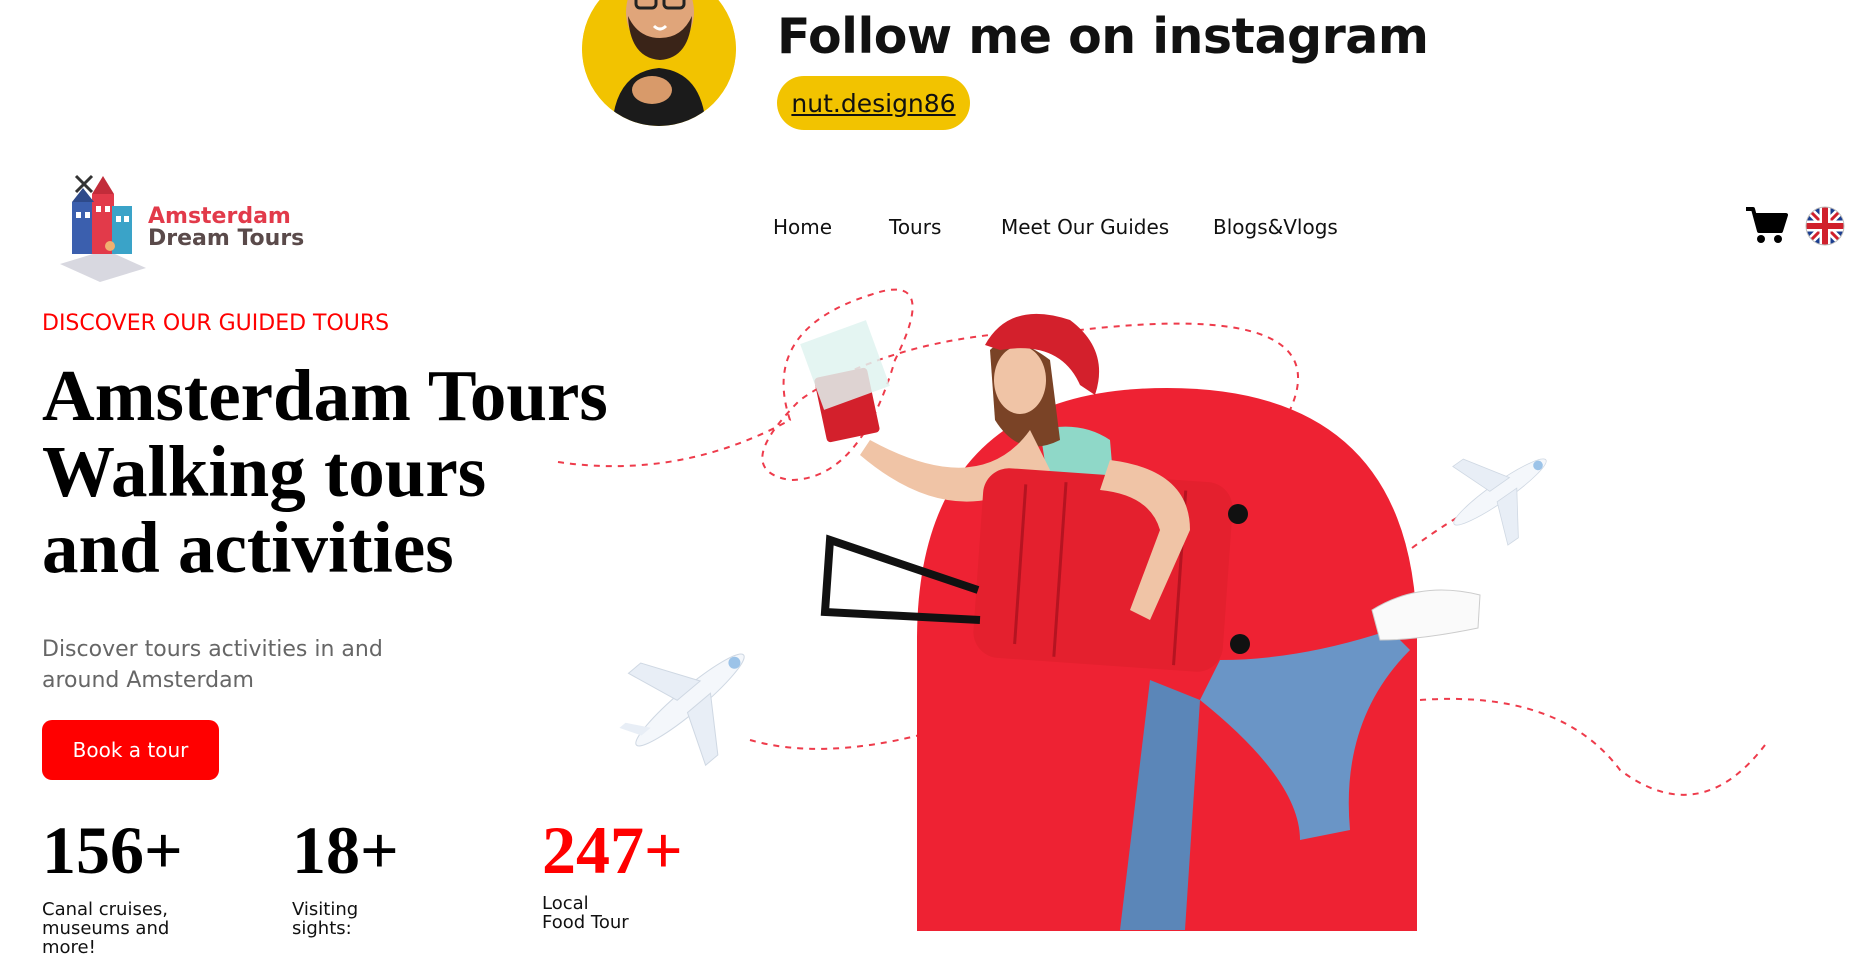  I want to click on logo-text-dream-tours: Dream Tours, so click(226, 238).